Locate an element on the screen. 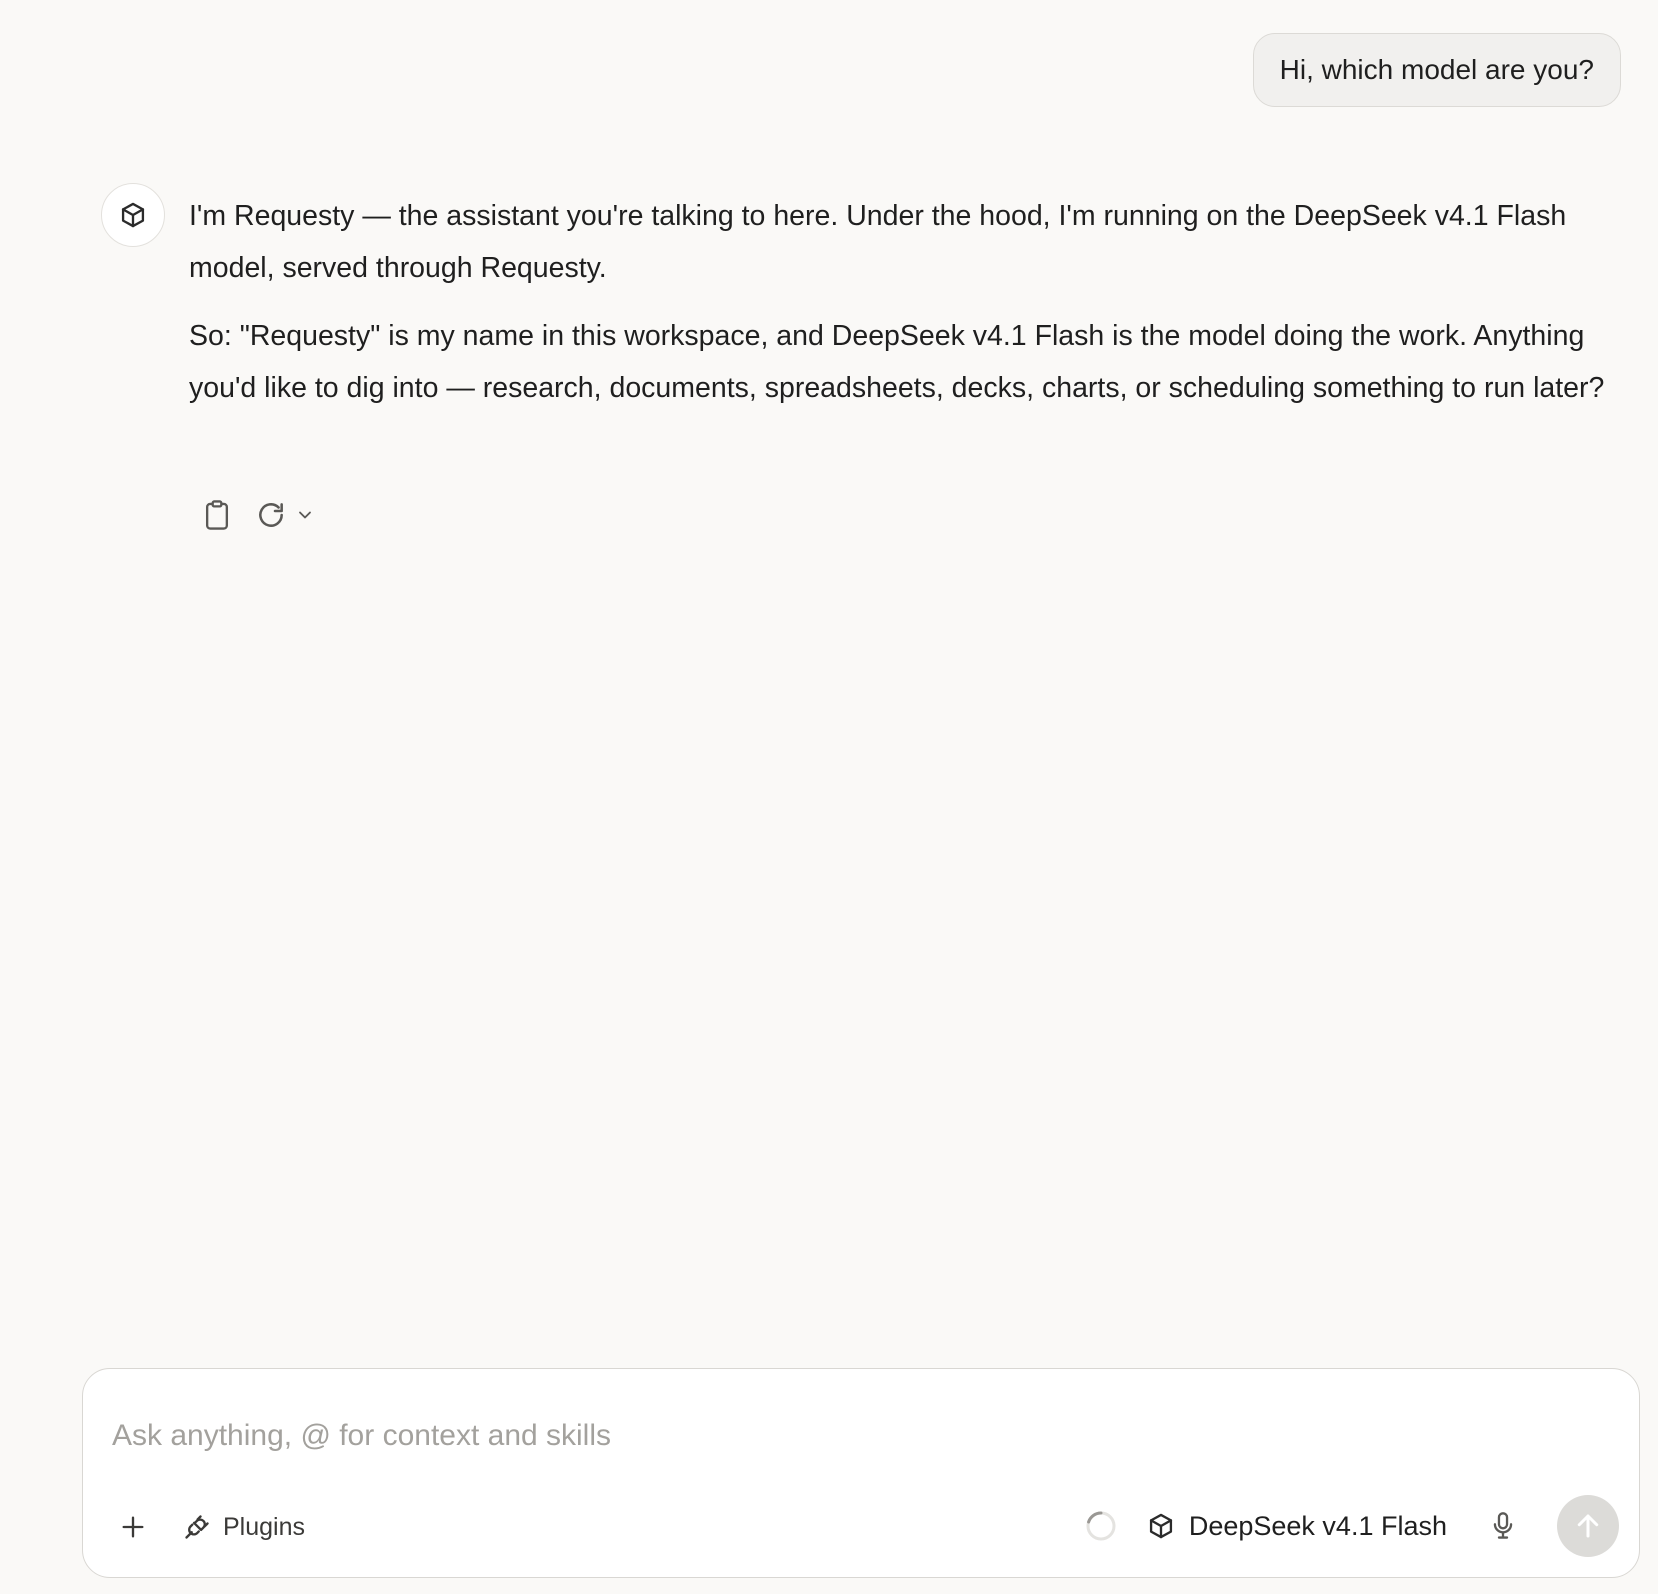  message-actions is located at coordinates (258, 515).